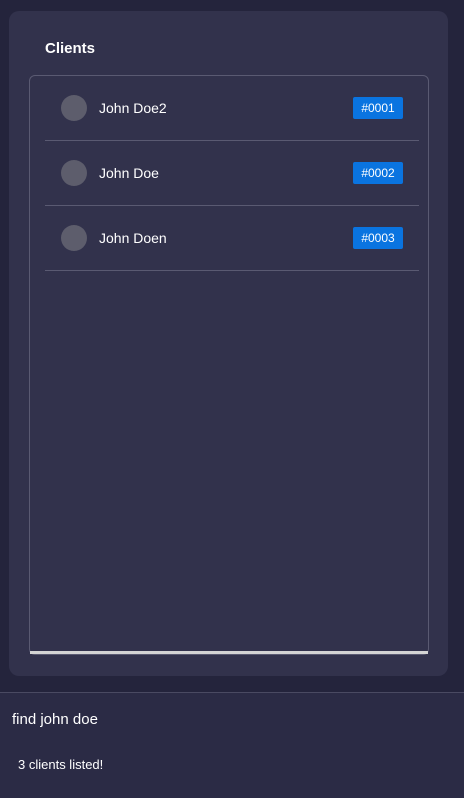 The image size is (464, 798). Describe the element at coordinates (232, 238) in the screenshot. I see `list-item: John Doen #0003` at that location.